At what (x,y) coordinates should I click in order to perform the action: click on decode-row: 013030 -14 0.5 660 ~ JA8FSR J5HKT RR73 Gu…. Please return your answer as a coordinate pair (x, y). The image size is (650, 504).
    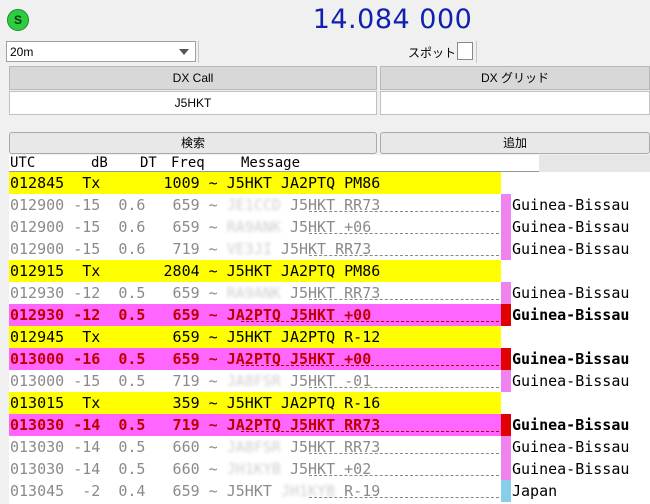
    Looking at the image, I should click on (329, 447).